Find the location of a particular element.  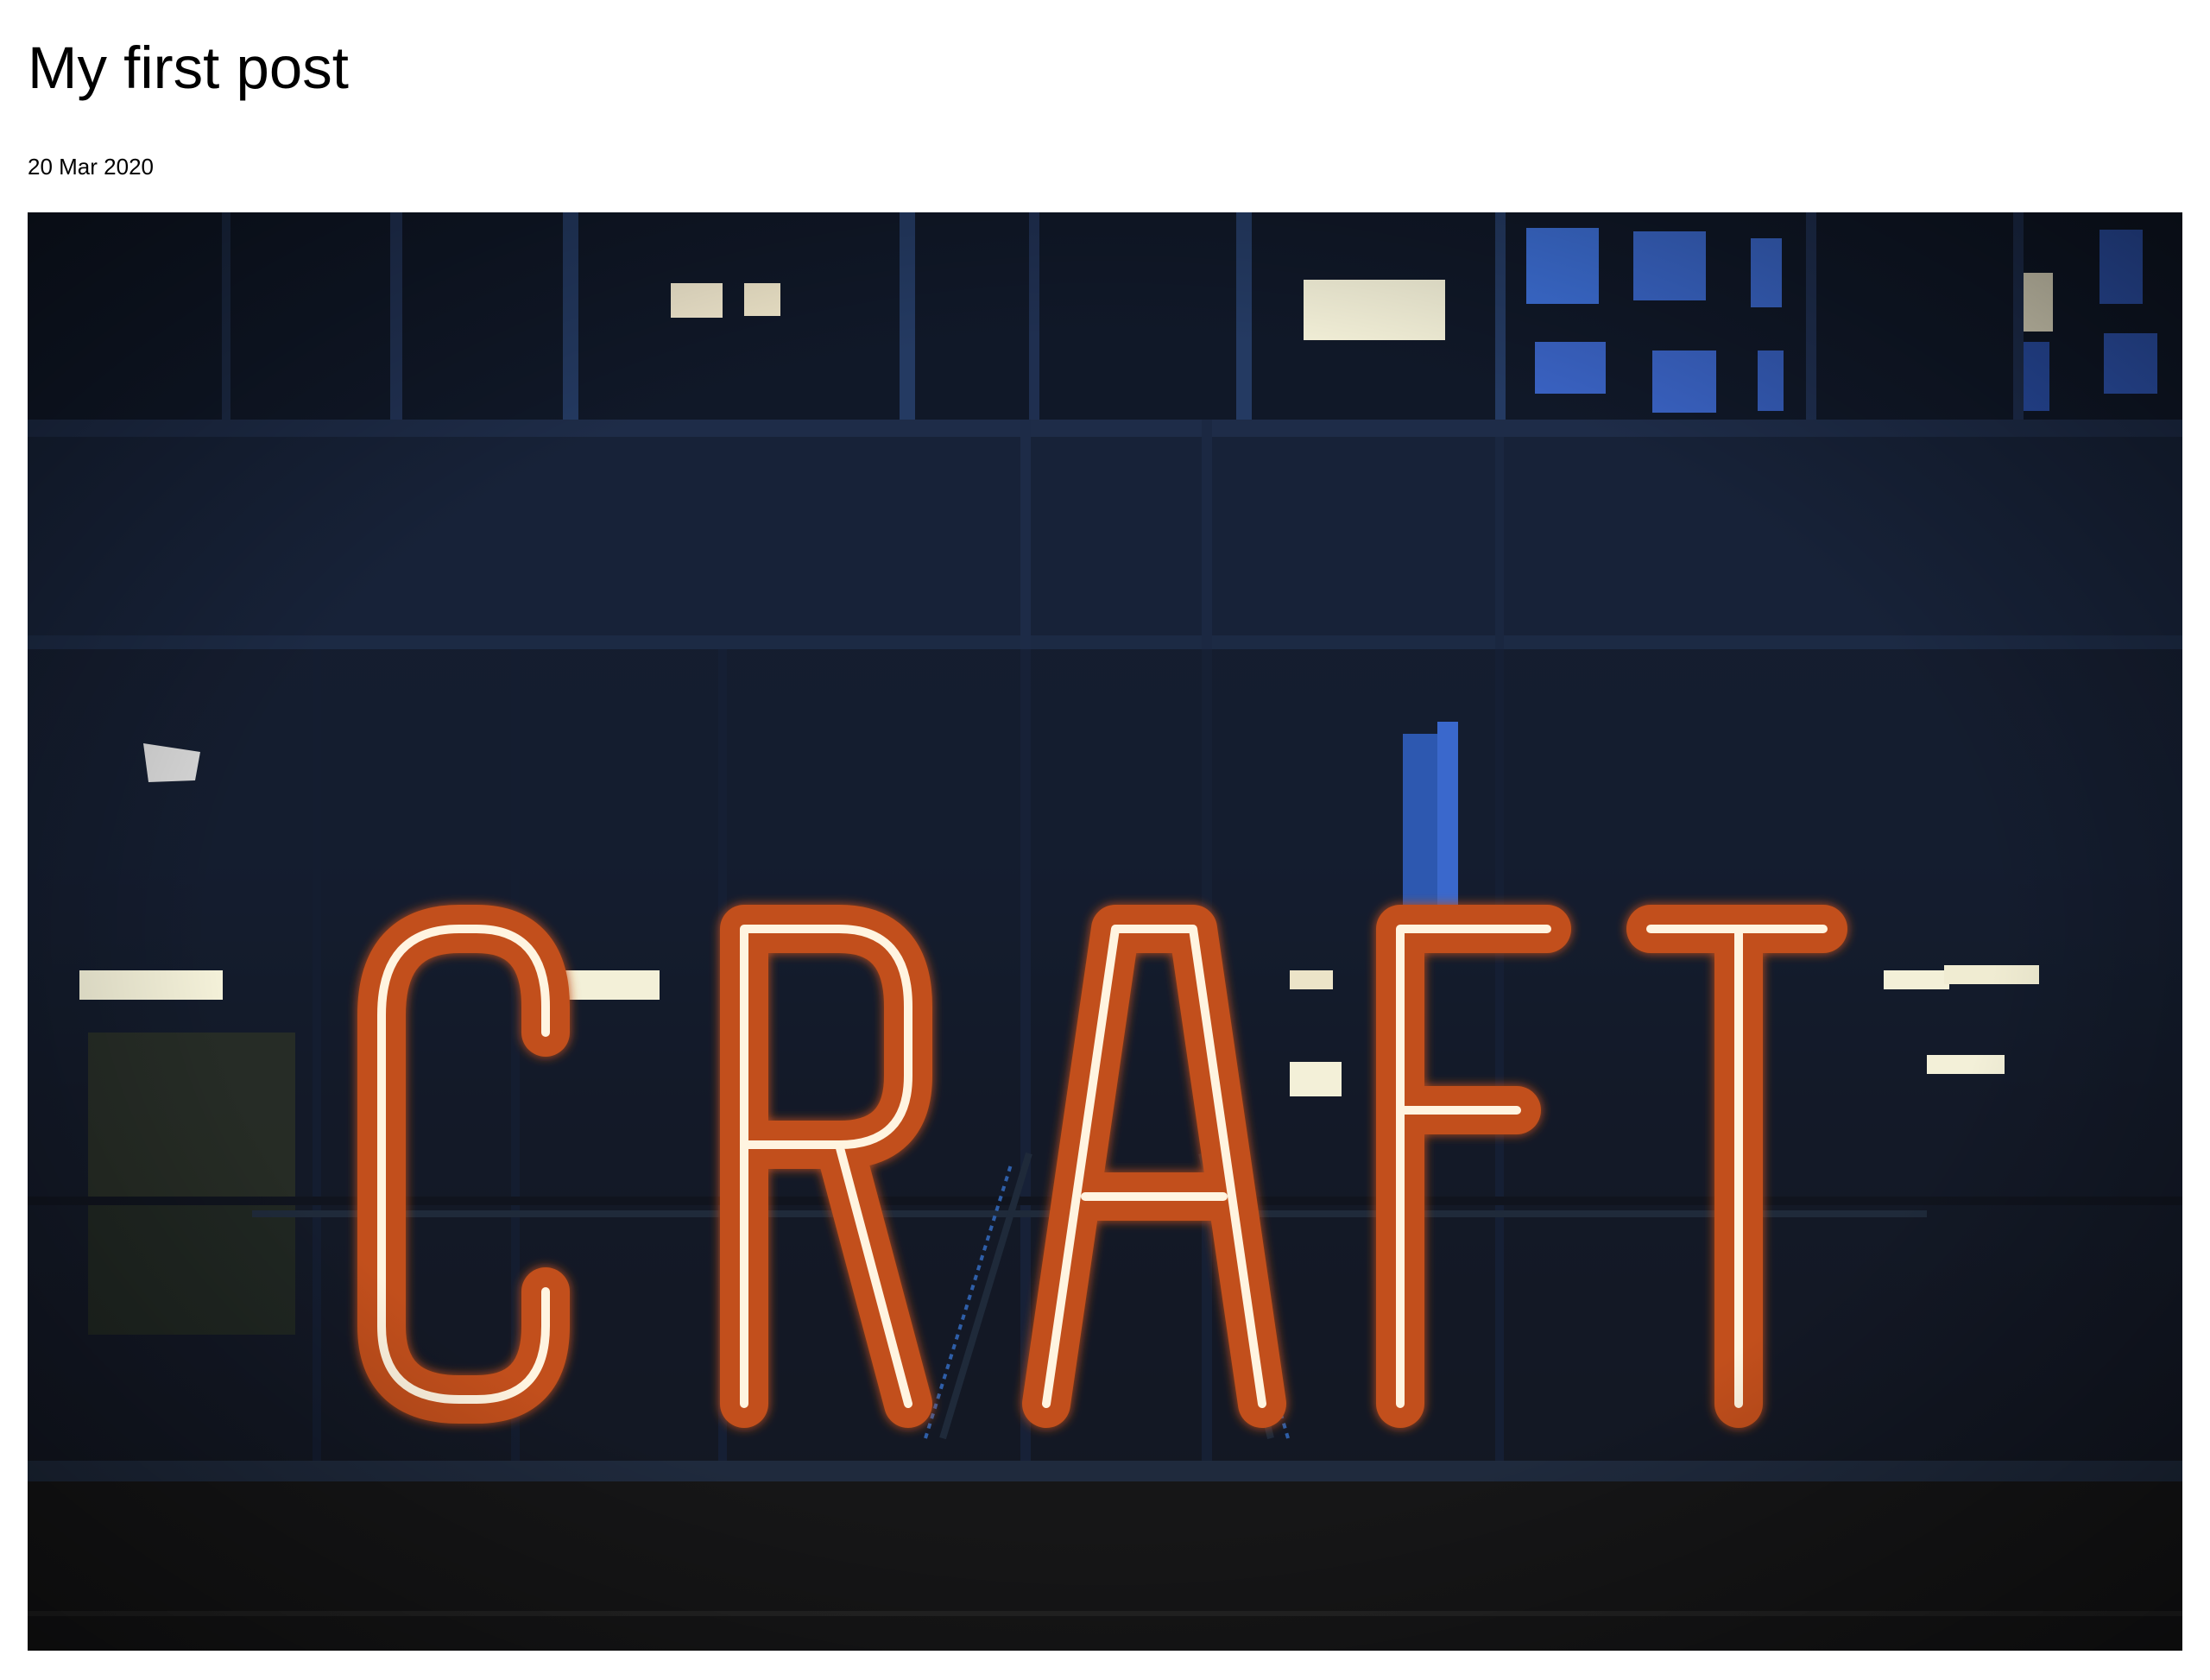

post-title: My first post is located at coordinates (189, 68).